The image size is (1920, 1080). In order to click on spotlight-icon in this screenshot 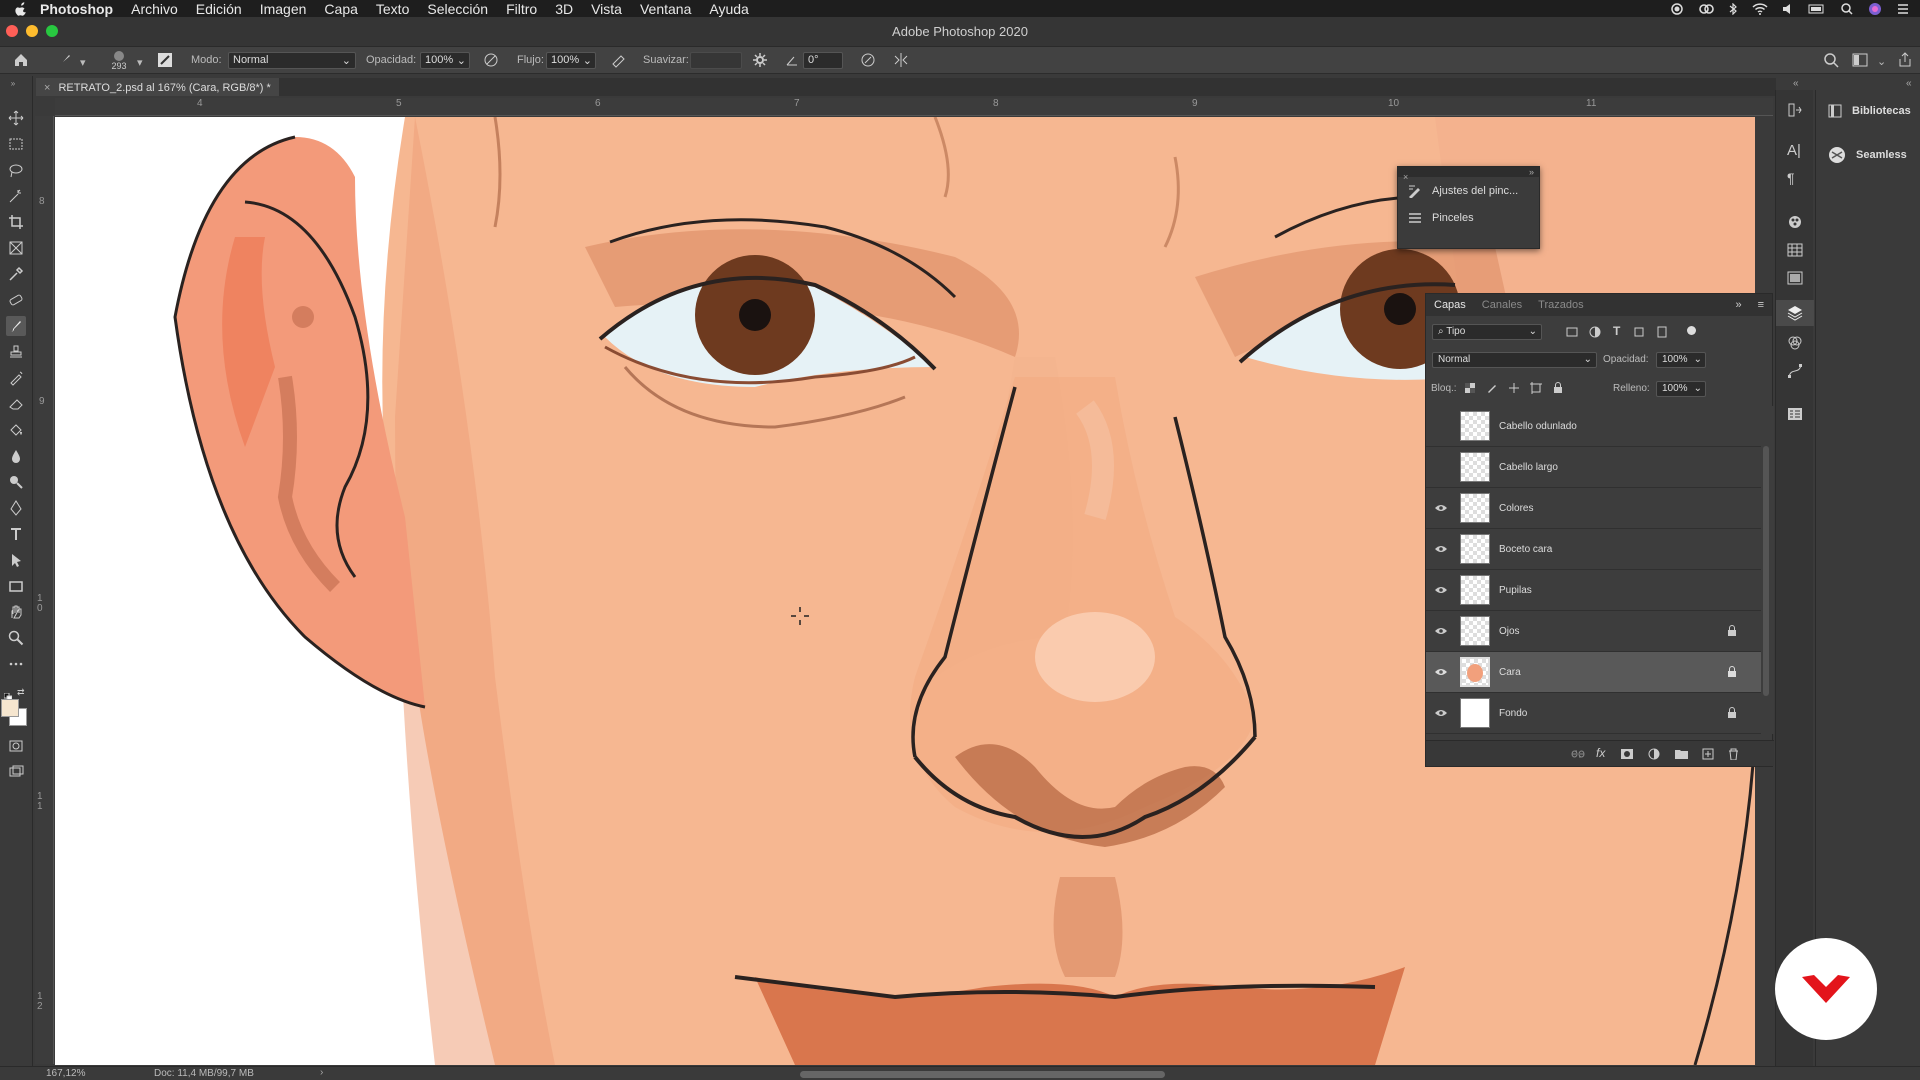, I will do `click(1847, 8)`.